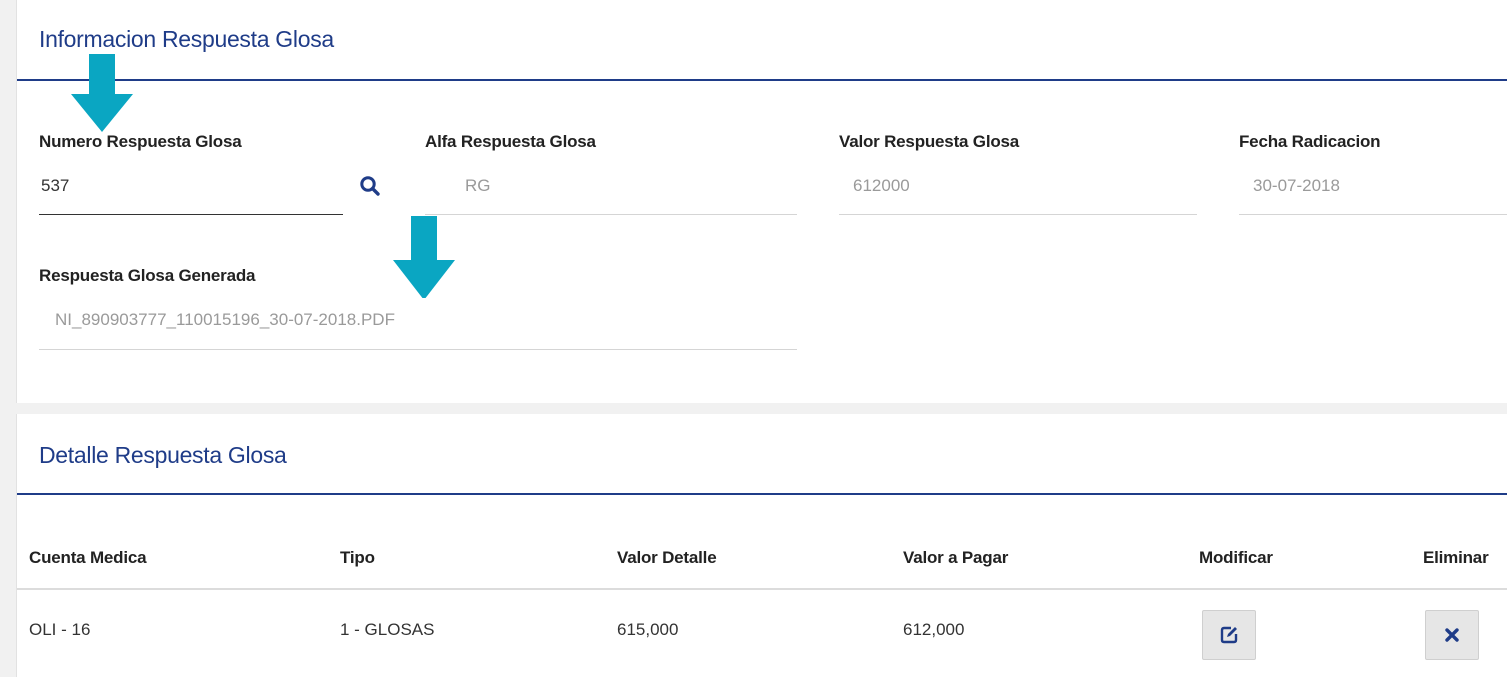 The height and width of the screenshot is (677, 1507). I want to click on col-header-cuenta-medica: Cuenta Medica, so click(88, 557).